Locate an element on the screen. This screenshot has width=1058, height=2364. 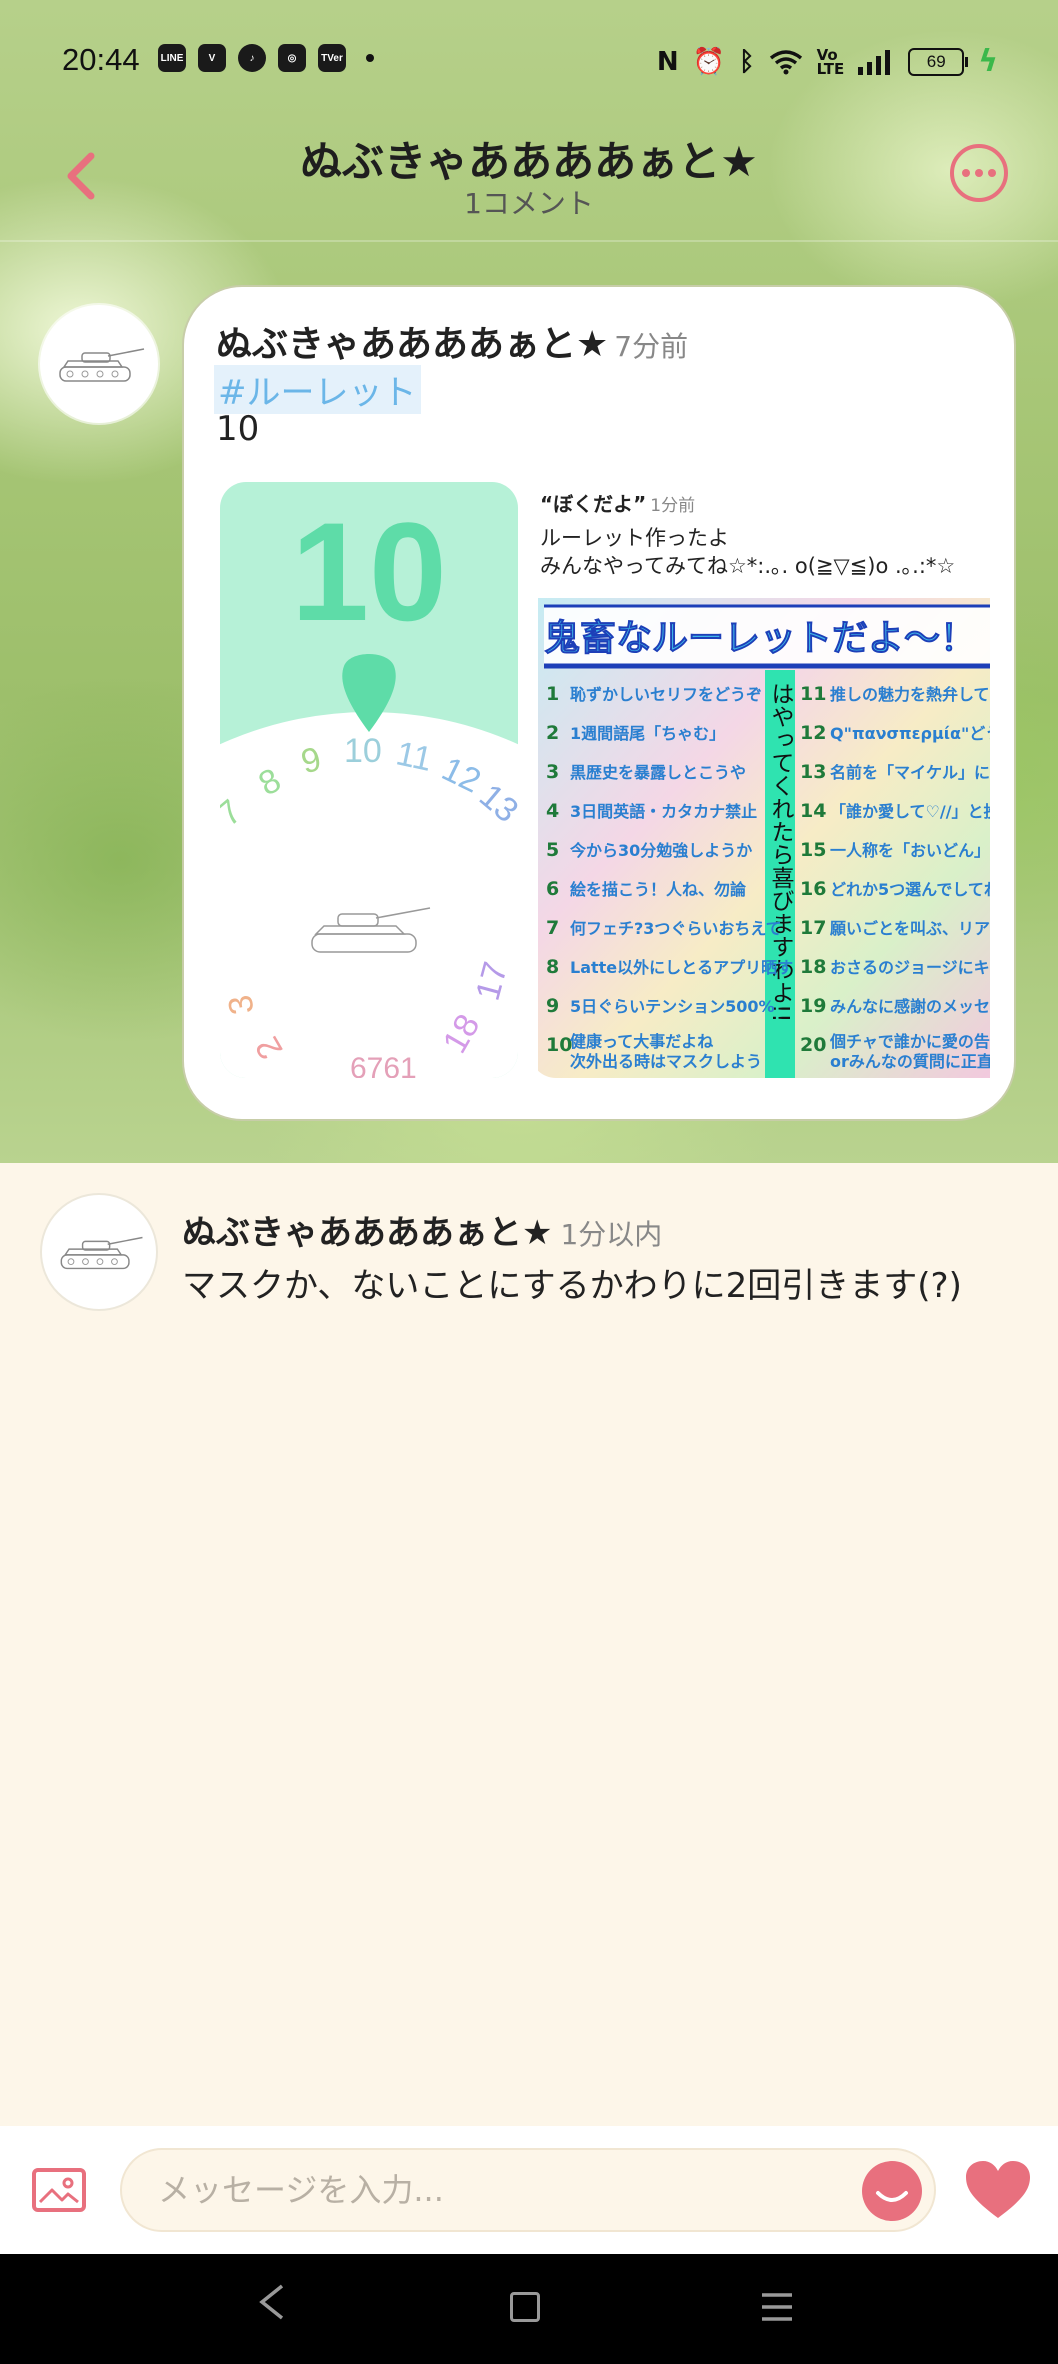
roulette-graphic: 10 7 8 9 10 11 12 13 3 2 18 17 6761 is located at coordinates (369, 780).